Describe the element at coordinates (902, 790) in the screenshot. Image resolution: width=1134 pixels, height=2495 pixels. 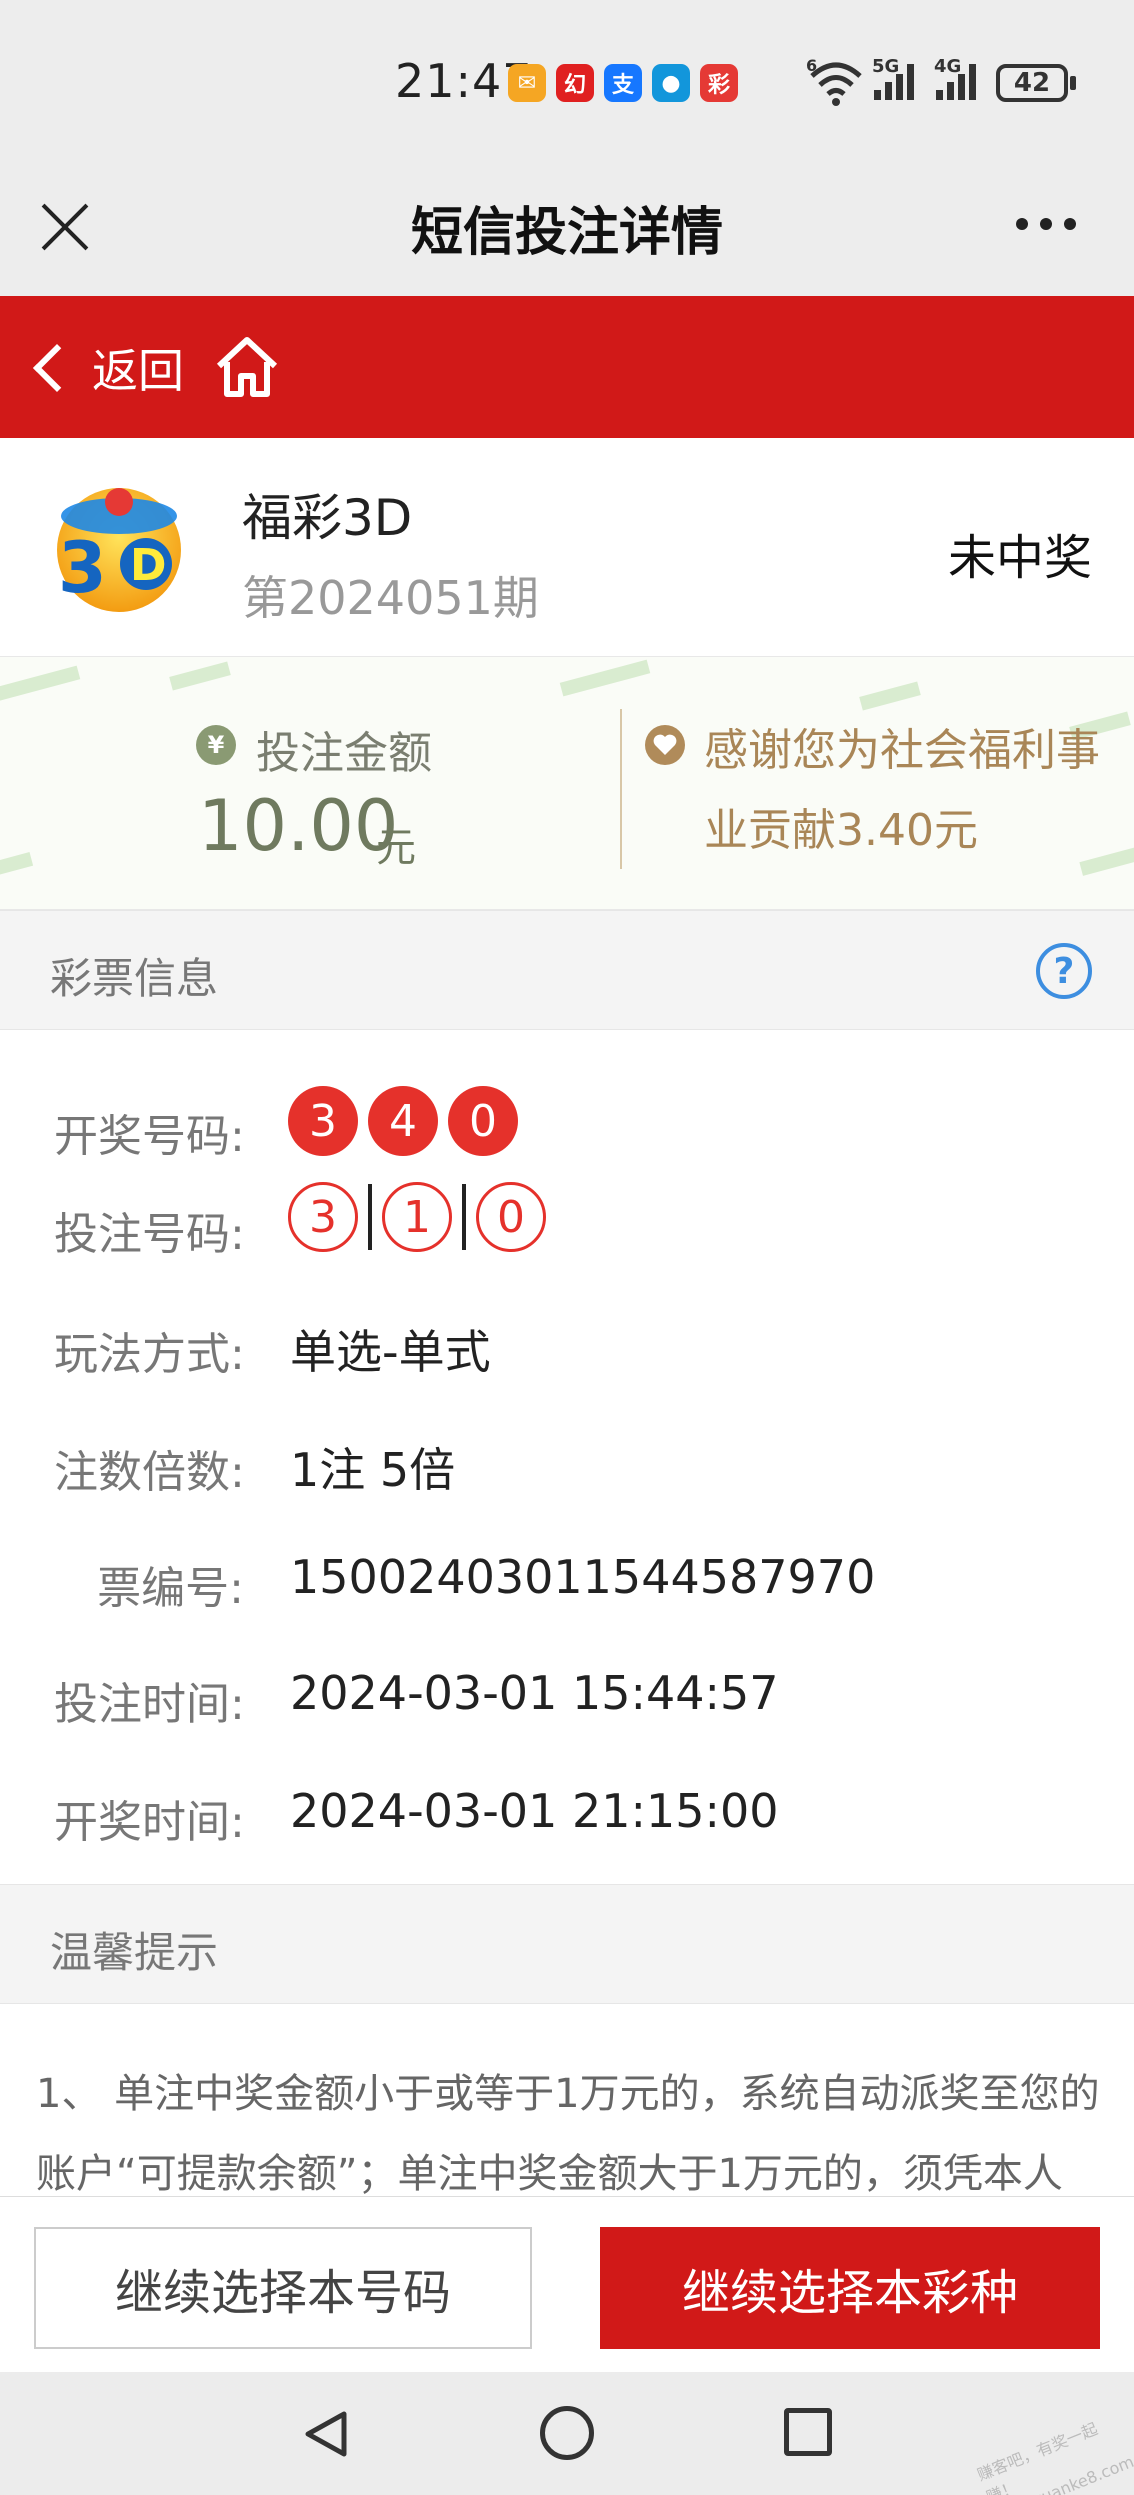
I see `charity-thanks-text: 感谢您为社会福利事业贡献3.40元` at that location.